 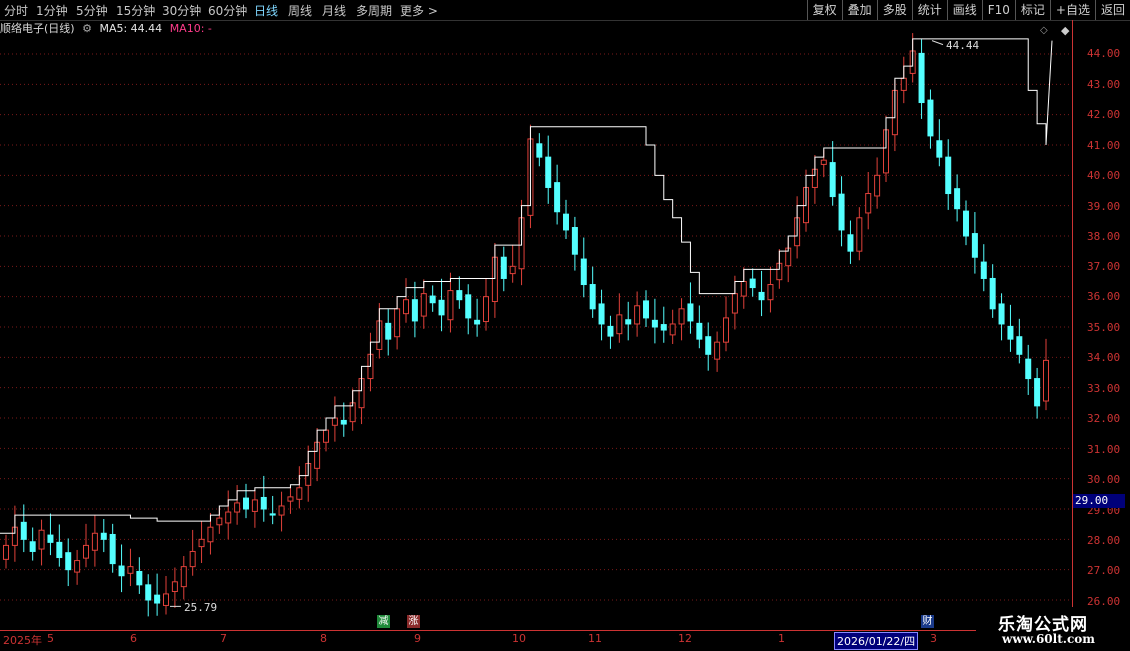 What do you see at coordinates (1032, 10) in the screenshot?
I see `mark-button: 标记` at bounding box center [1032, 10].